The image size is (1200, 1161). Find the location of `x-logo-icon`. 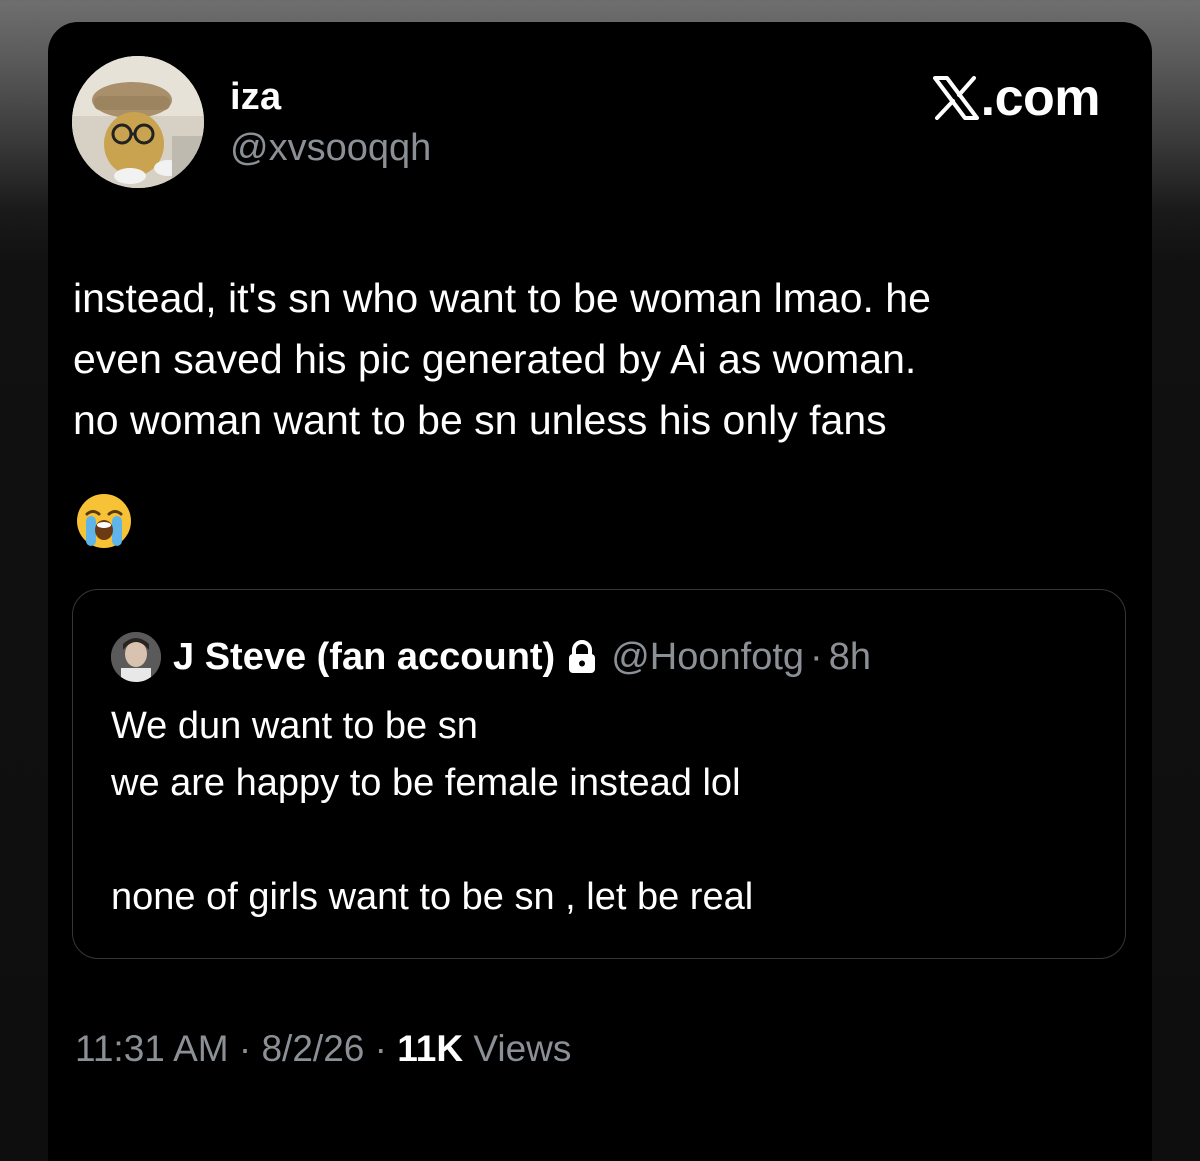

x-logo-icon is located at coordinates (955, 98).